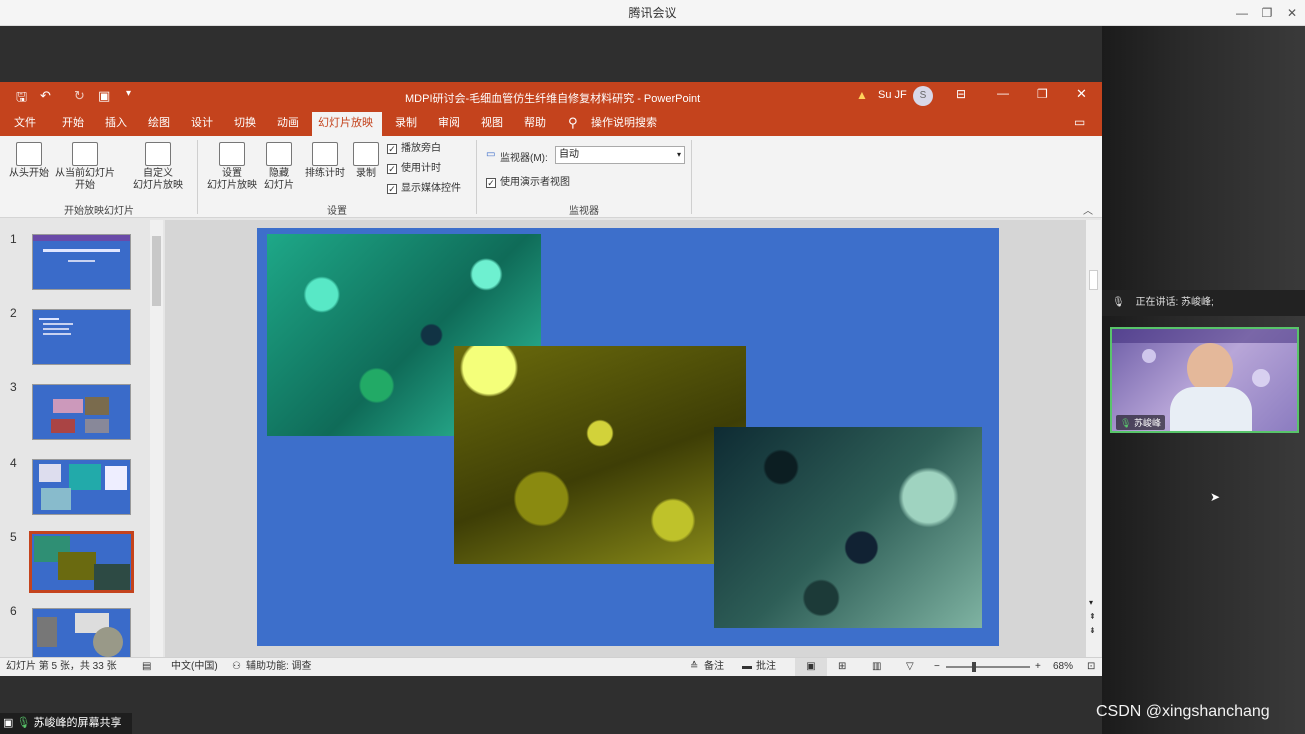  I want to click on zoom-slider-handle, so click(974, 667).